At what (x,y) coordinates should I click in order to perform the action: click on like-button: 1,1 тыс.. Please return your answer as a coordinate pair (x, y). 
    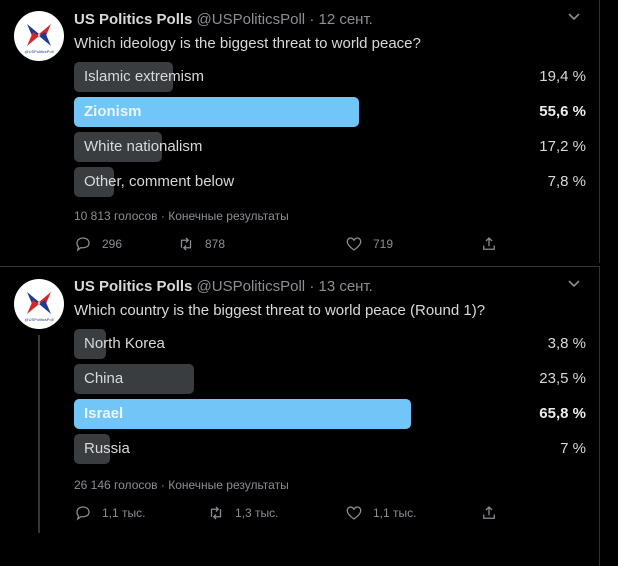
    Looking at the image, I should click on (380, 513).